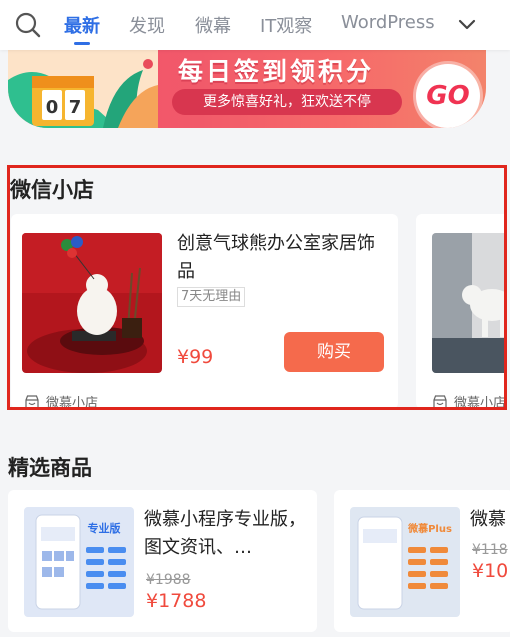  What do you see at coordinates (104, 528) in the screenshot?
I see `product-image-heading: 专业版` at bounding box center [104, 528].